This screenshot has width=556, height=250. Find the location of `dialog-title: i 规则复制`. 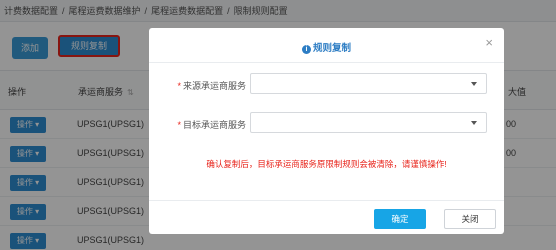

dialog-title: i 规则复制 is located at coordinates (326, 47).